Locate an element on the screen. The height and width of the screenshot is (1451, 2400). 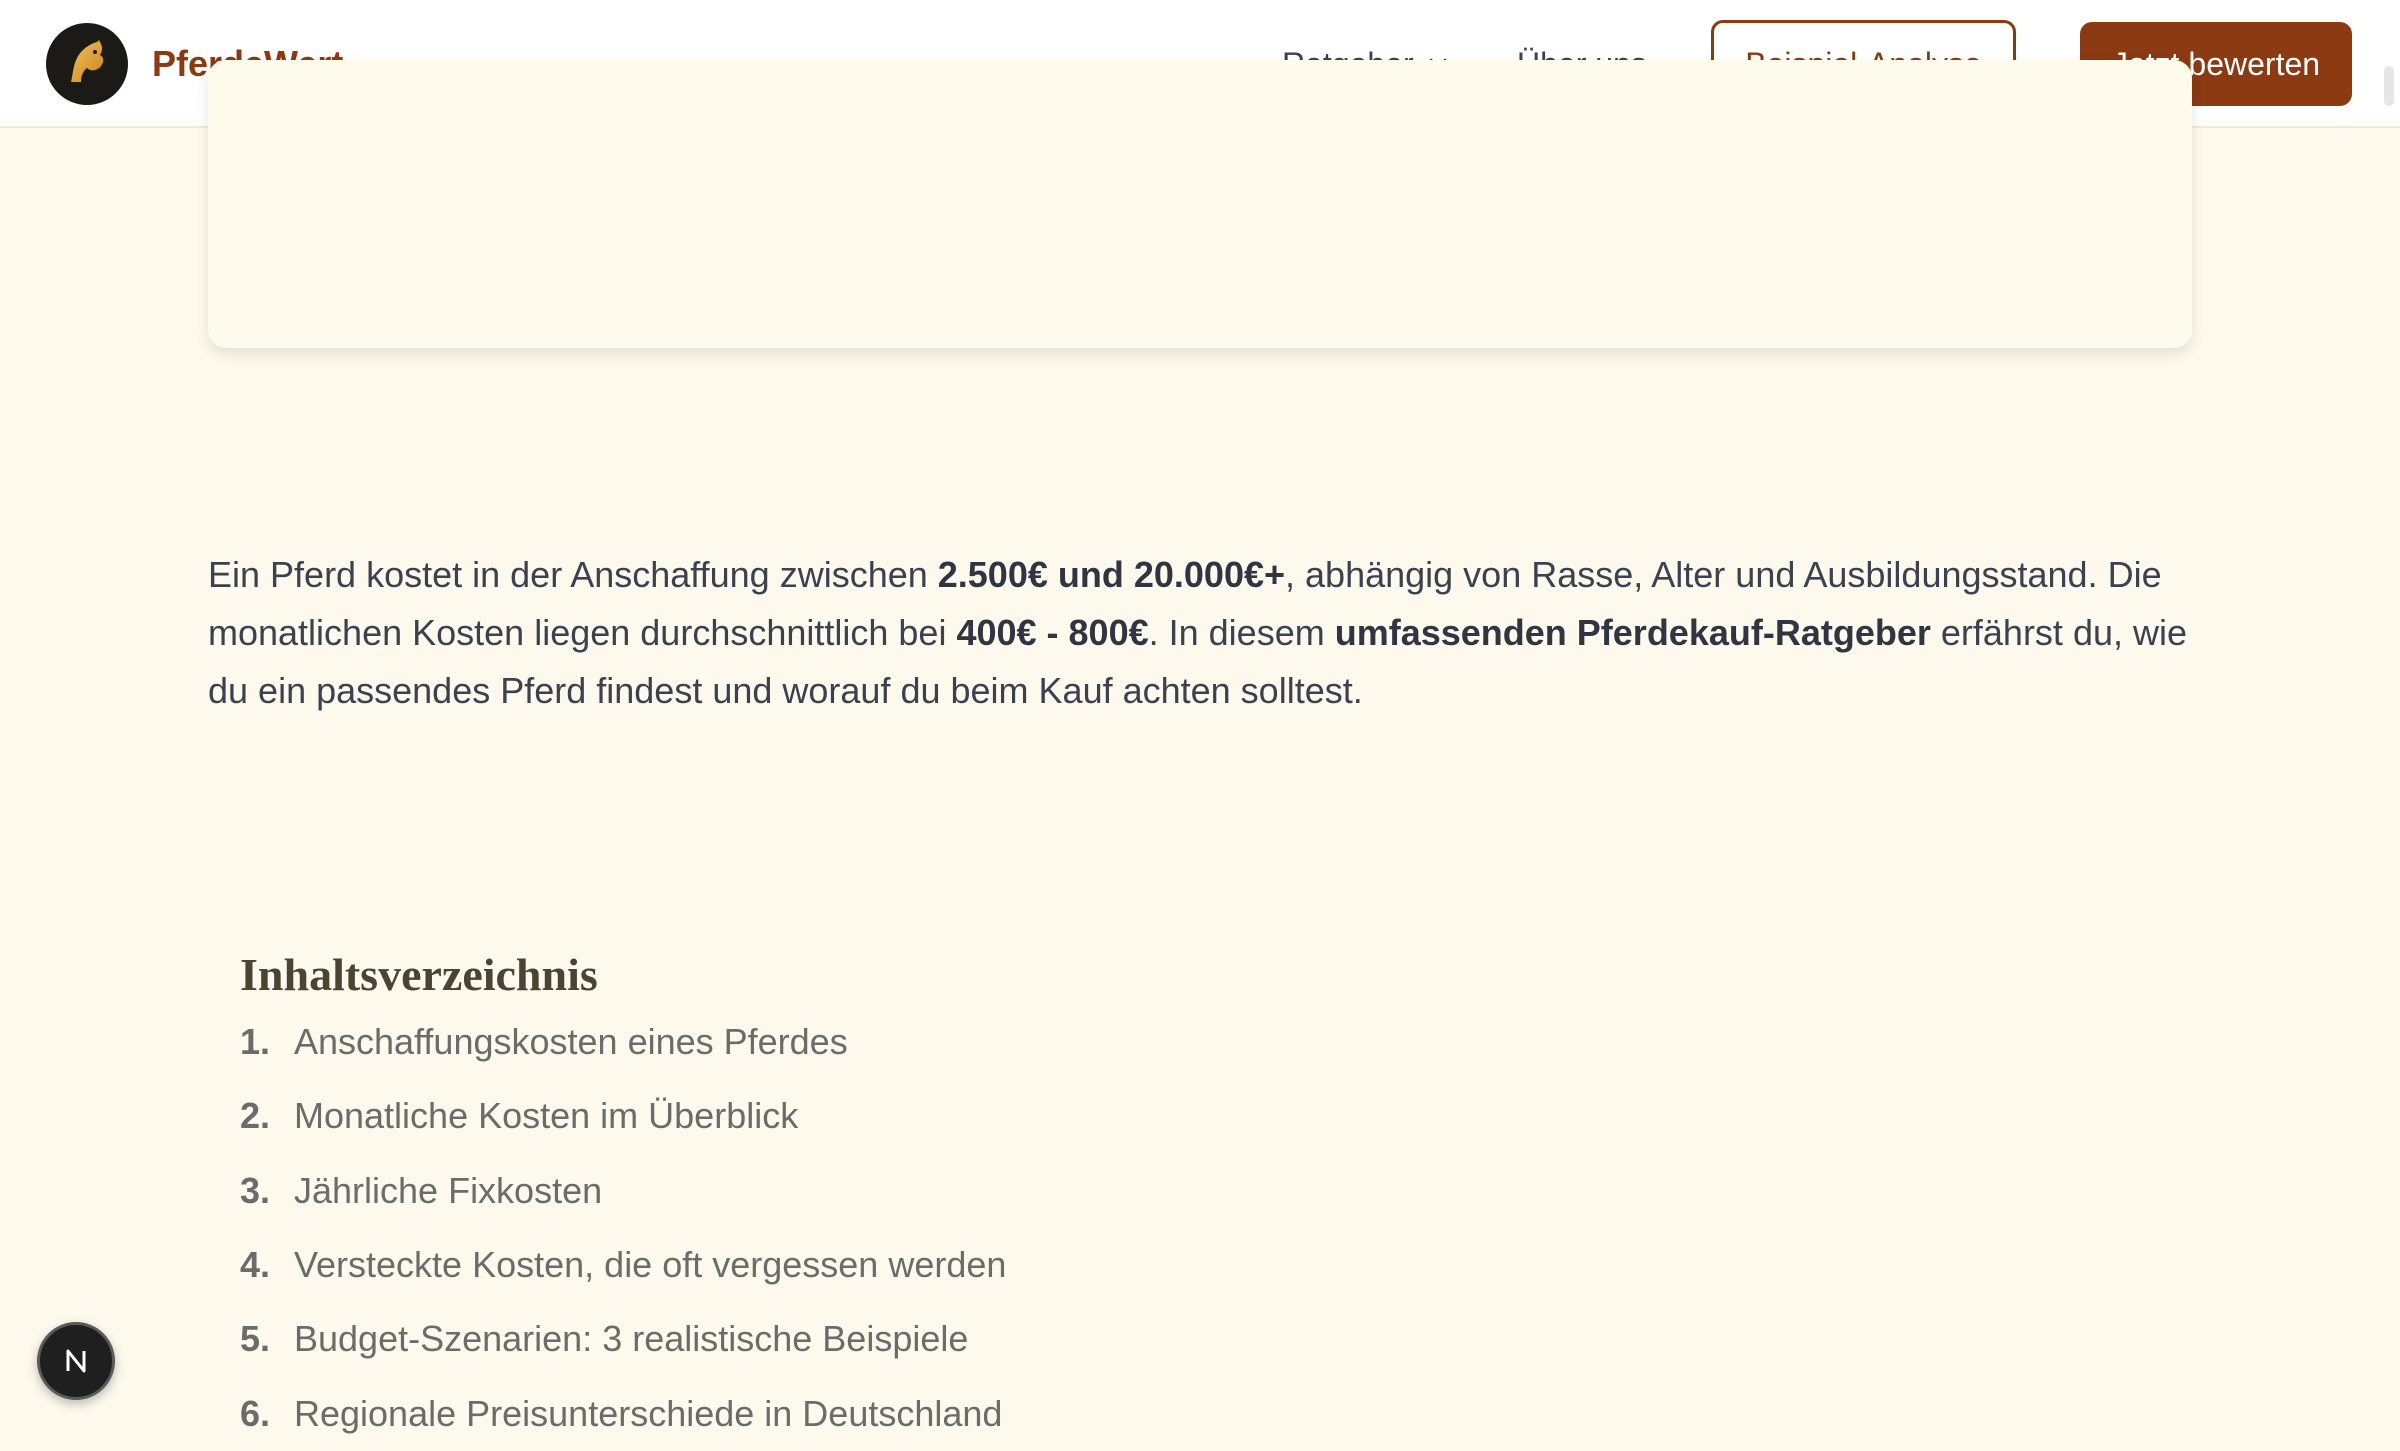
intro-price-range: 2.500€ und 20.000€+ is located at coordinates (1111, 574).